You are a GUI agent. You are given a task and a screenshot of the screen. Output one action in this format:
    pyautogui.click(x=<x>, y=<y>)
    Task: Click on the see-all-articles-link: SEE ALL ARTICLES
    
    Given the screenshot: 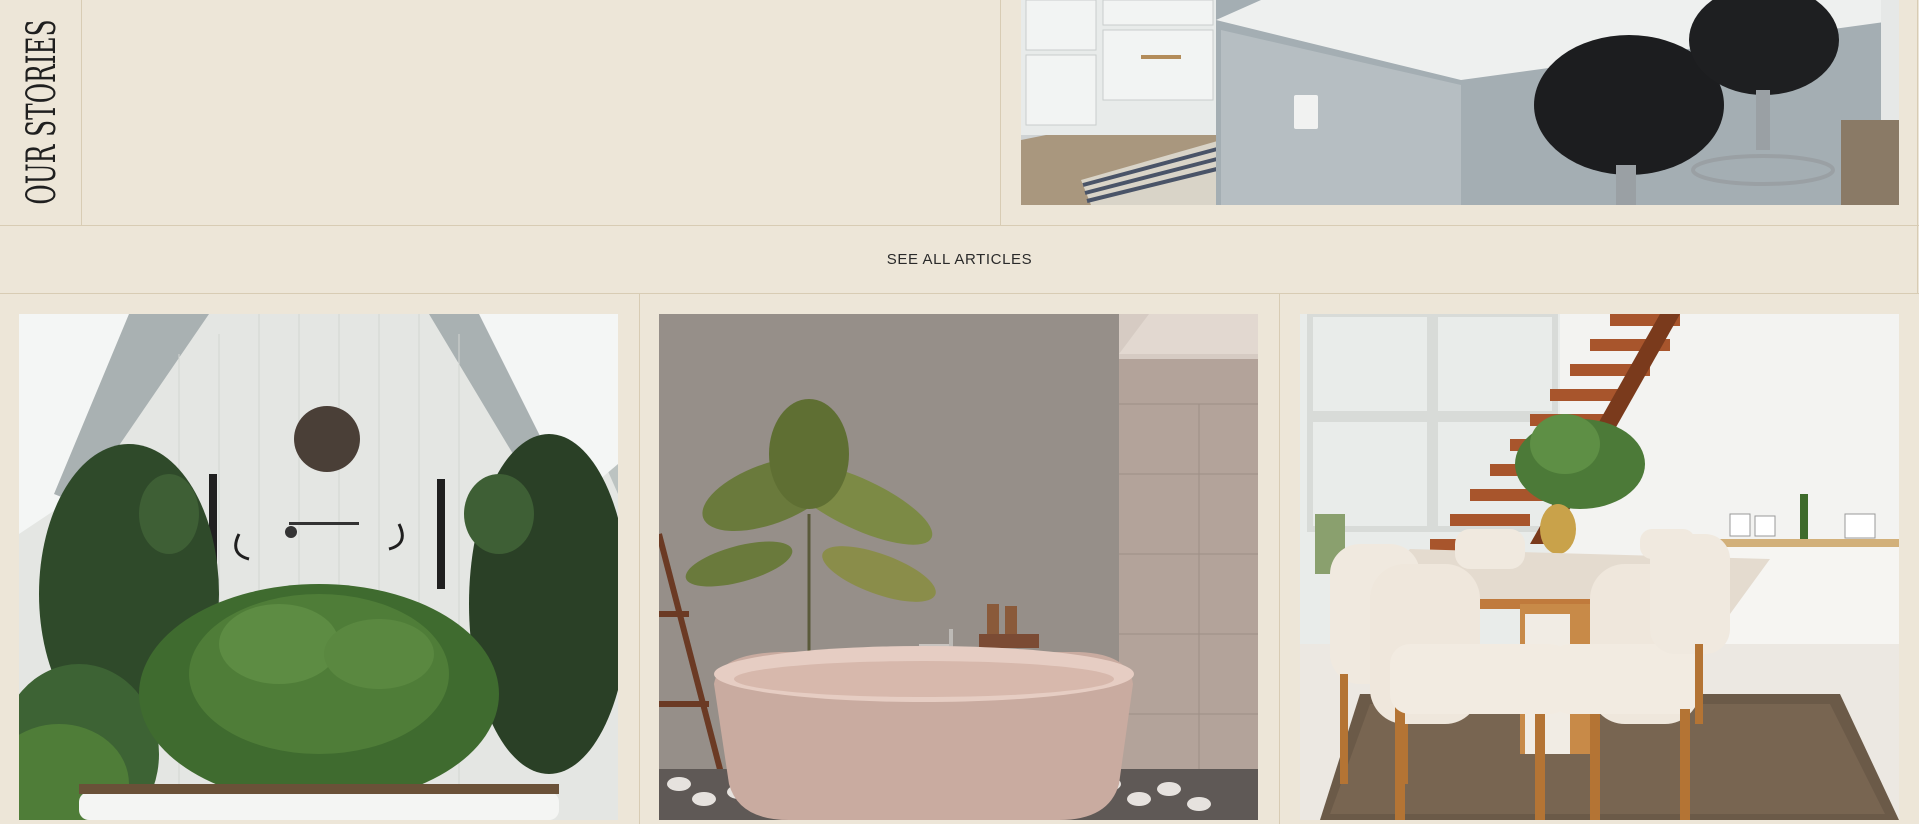 What is the action you would take?
    pyautogui.click(x=960, y=259)
    